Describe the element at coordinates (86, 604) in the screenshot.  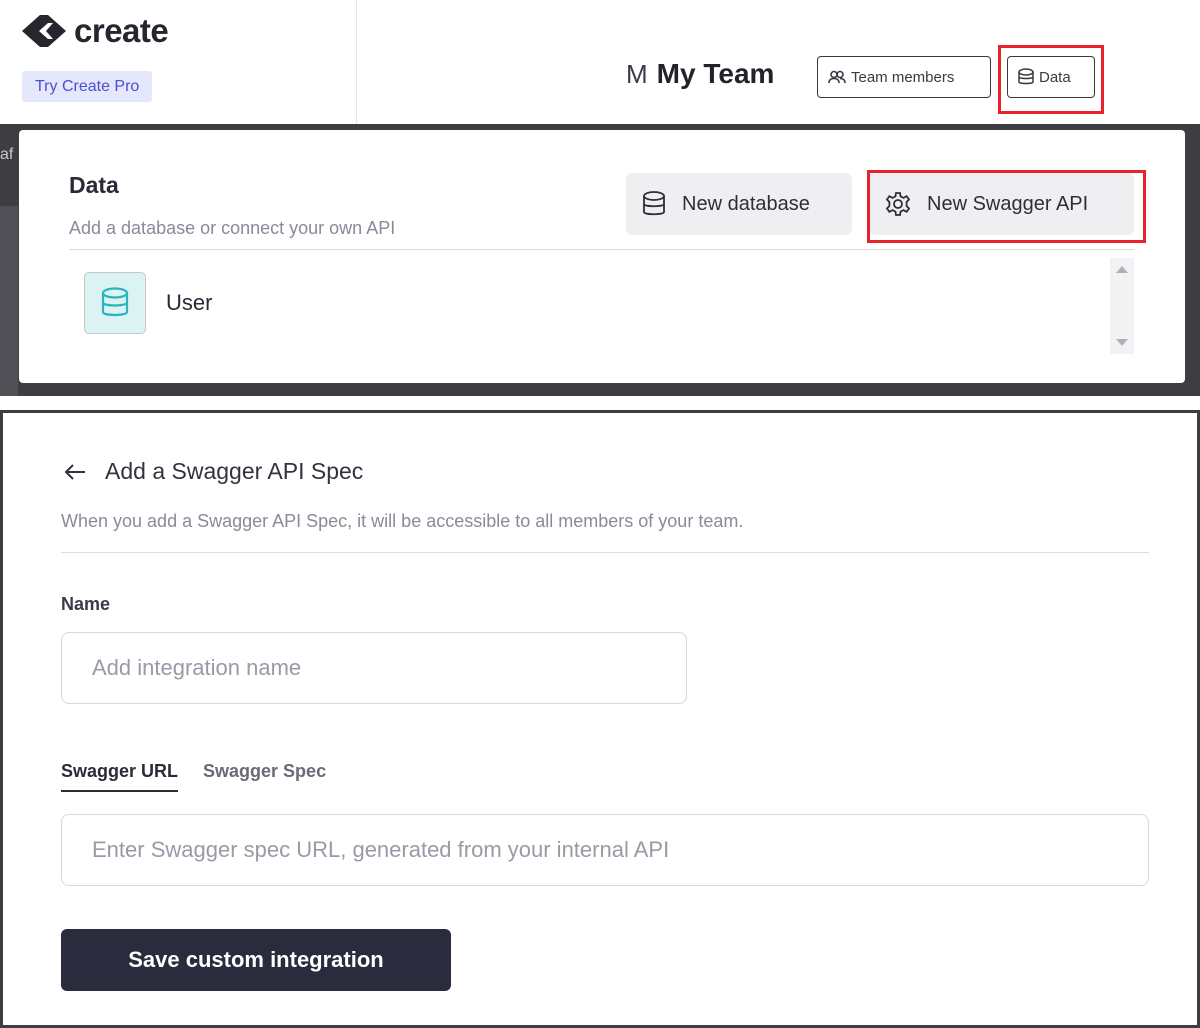
I see `name-label: Name` at that location.